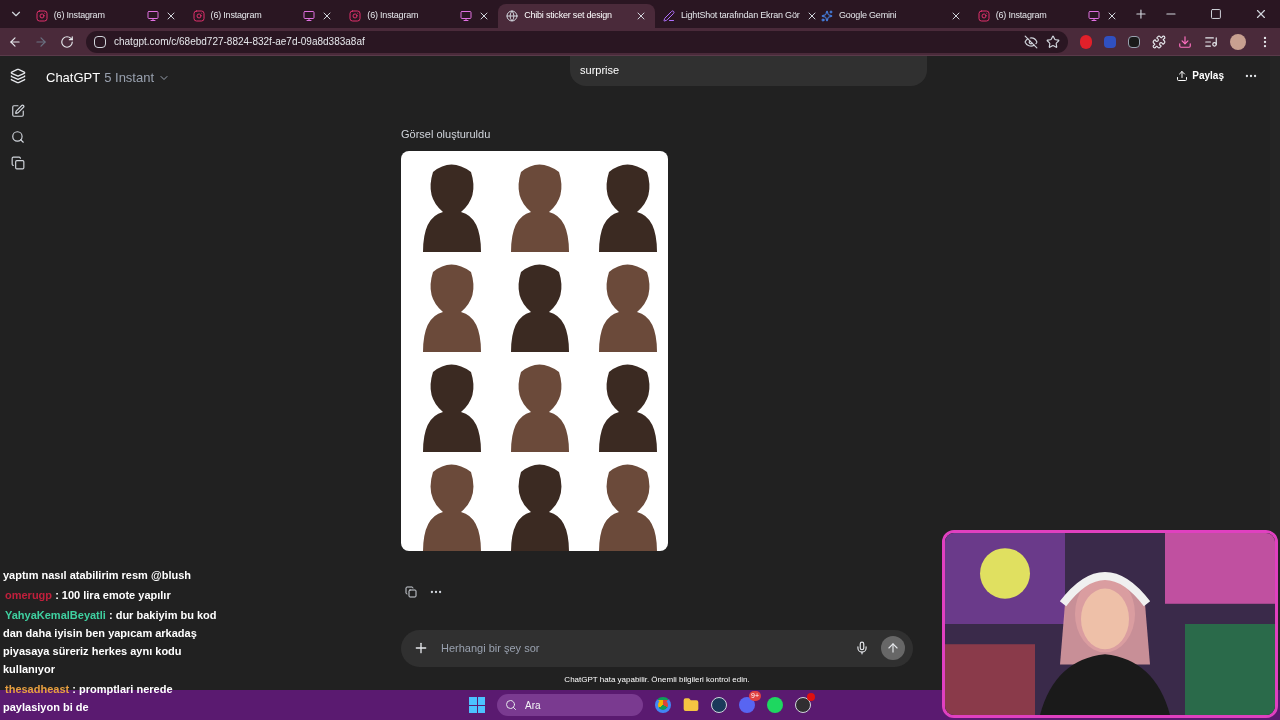  I want to click on message-text: surprise, so click(600, 70).